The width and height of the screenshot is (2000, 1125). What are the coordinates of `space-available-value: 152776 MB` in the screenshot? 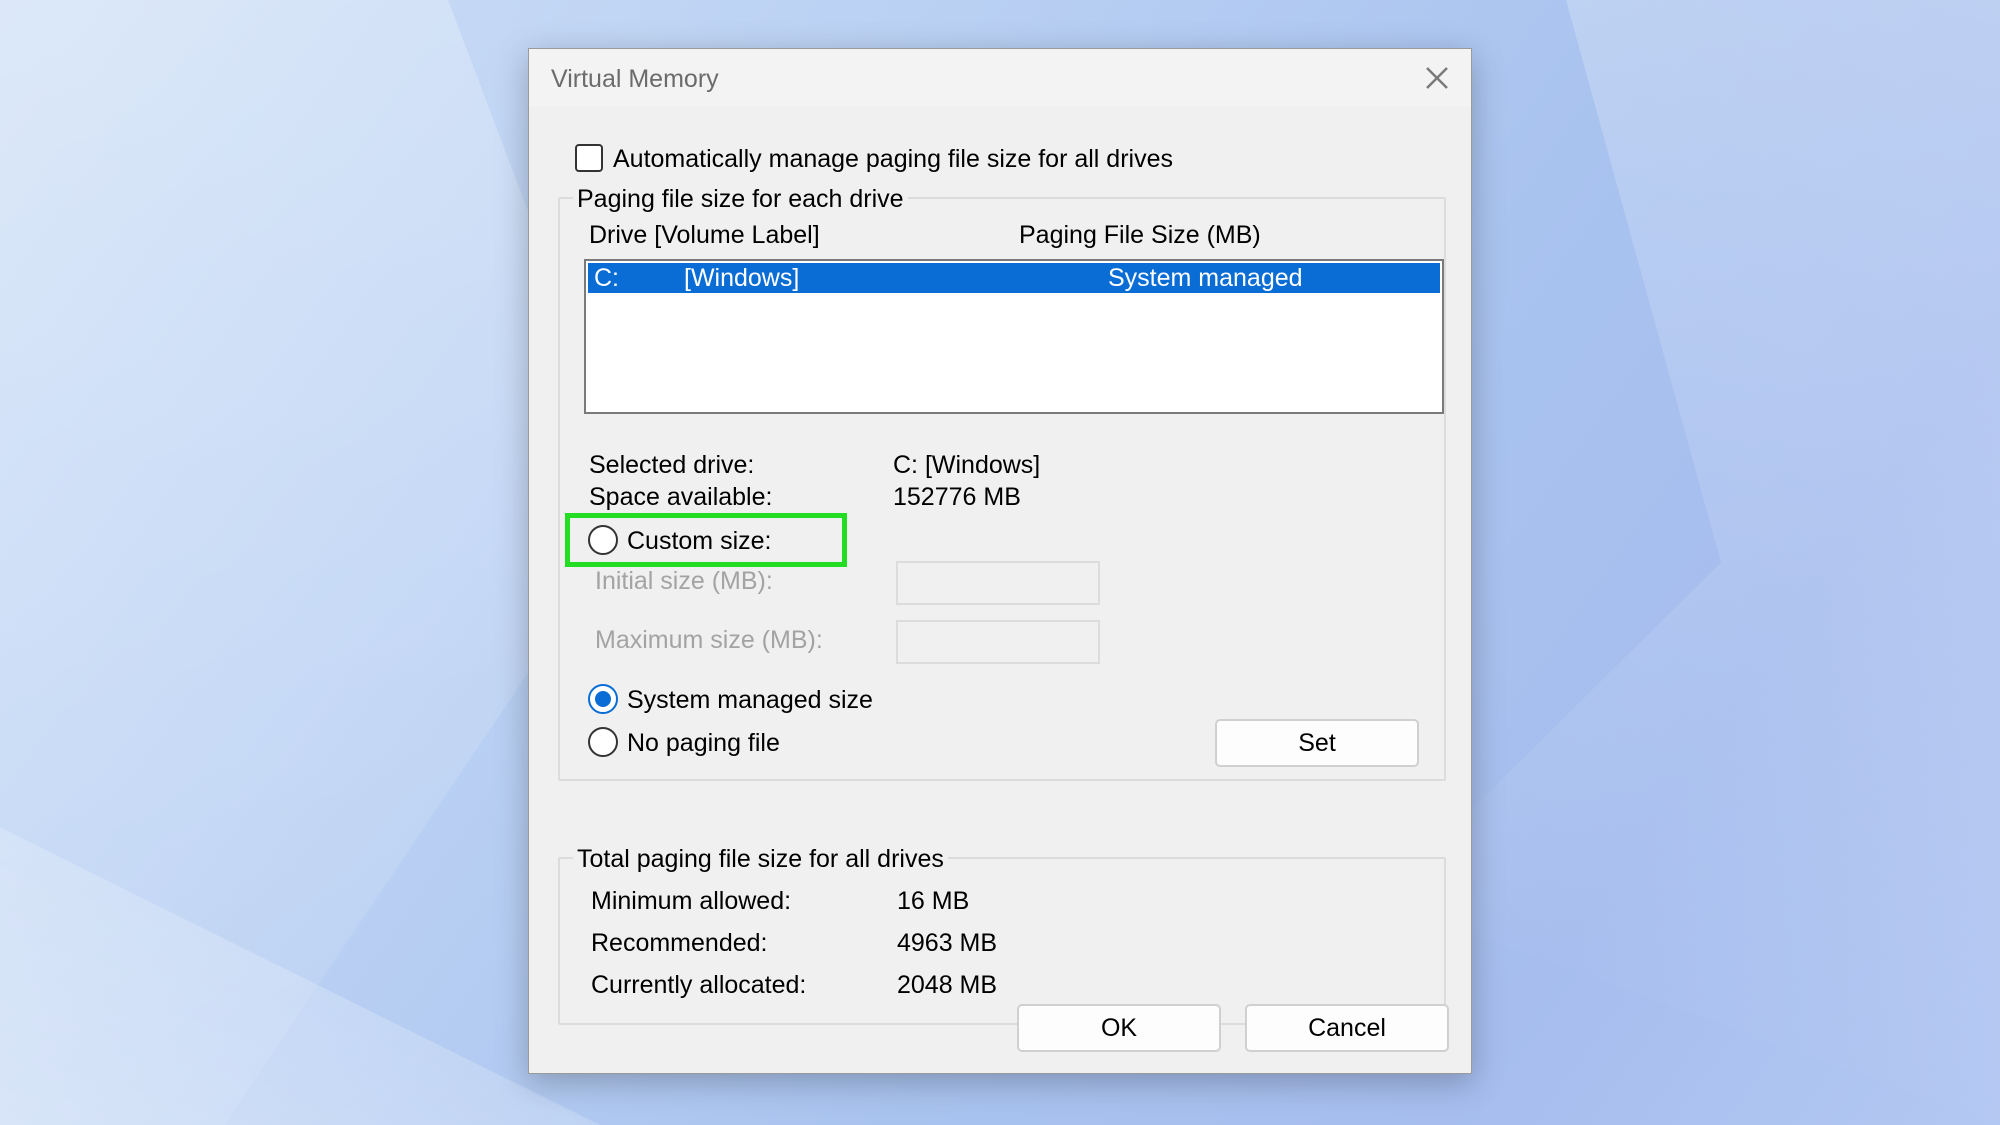 It's located at (957, 497).